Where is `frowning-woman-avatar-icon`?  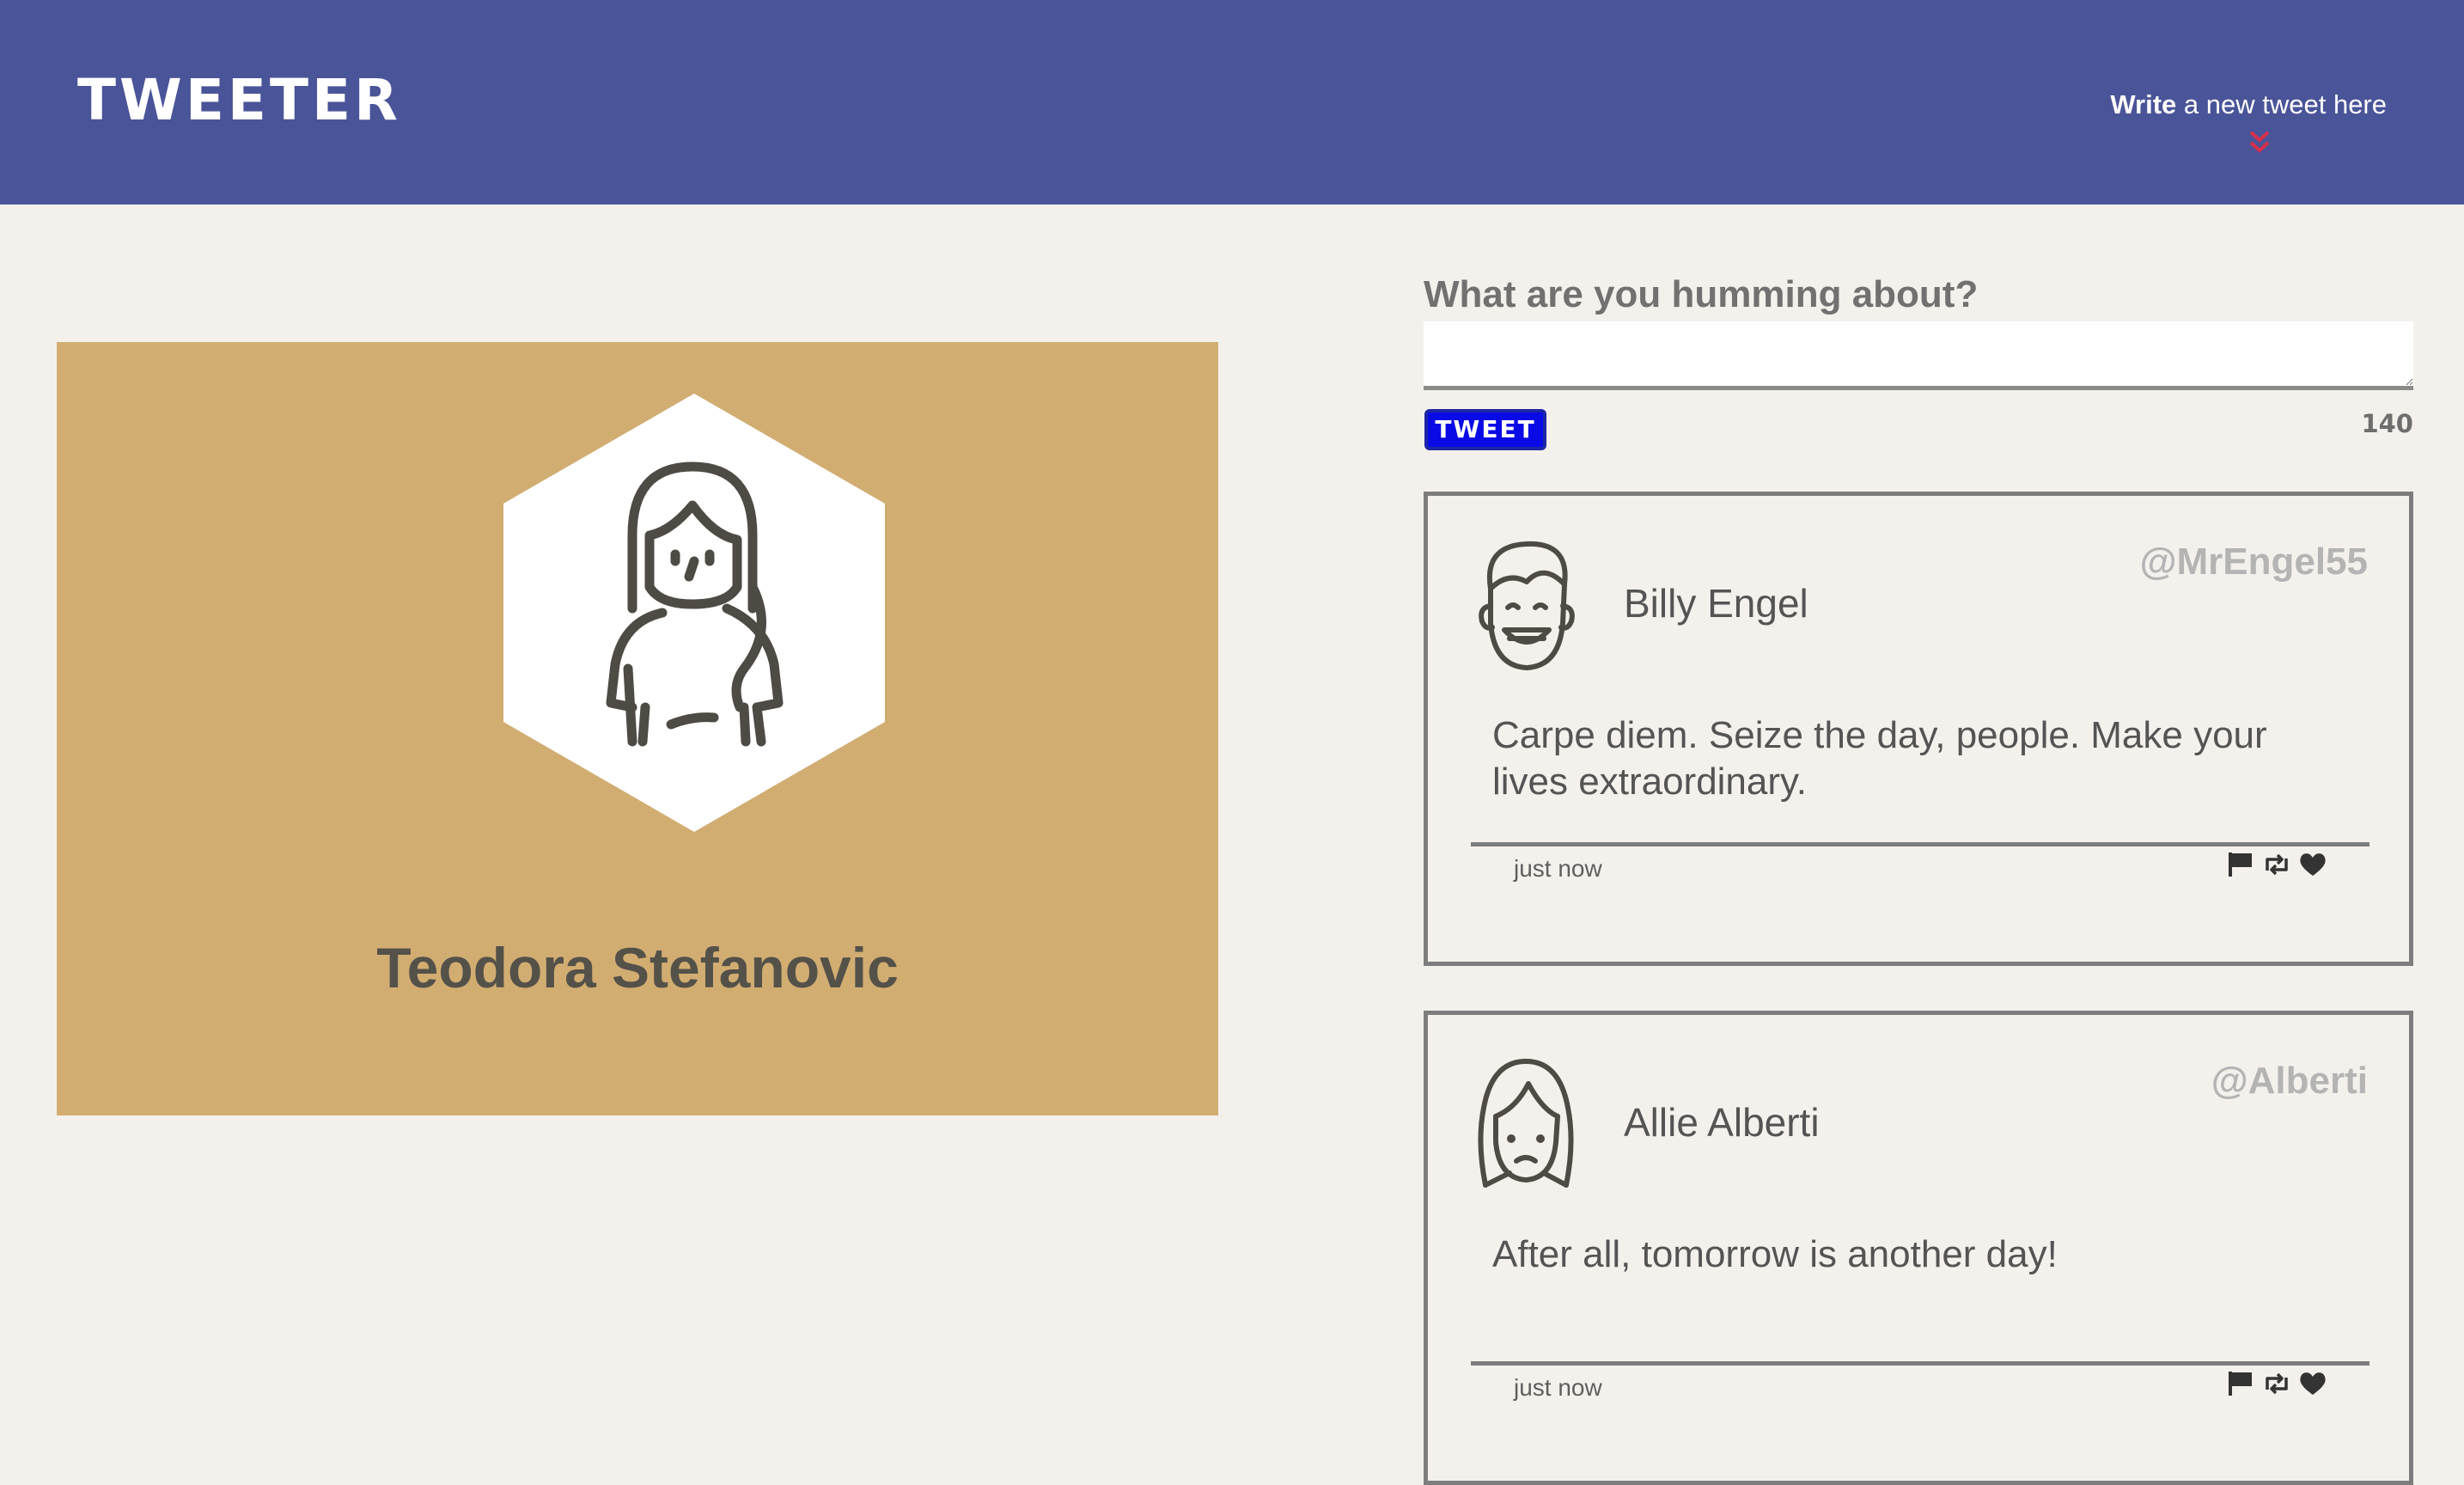 frowning-woman-avatar-icon is located at coordinates (1526, 1123).